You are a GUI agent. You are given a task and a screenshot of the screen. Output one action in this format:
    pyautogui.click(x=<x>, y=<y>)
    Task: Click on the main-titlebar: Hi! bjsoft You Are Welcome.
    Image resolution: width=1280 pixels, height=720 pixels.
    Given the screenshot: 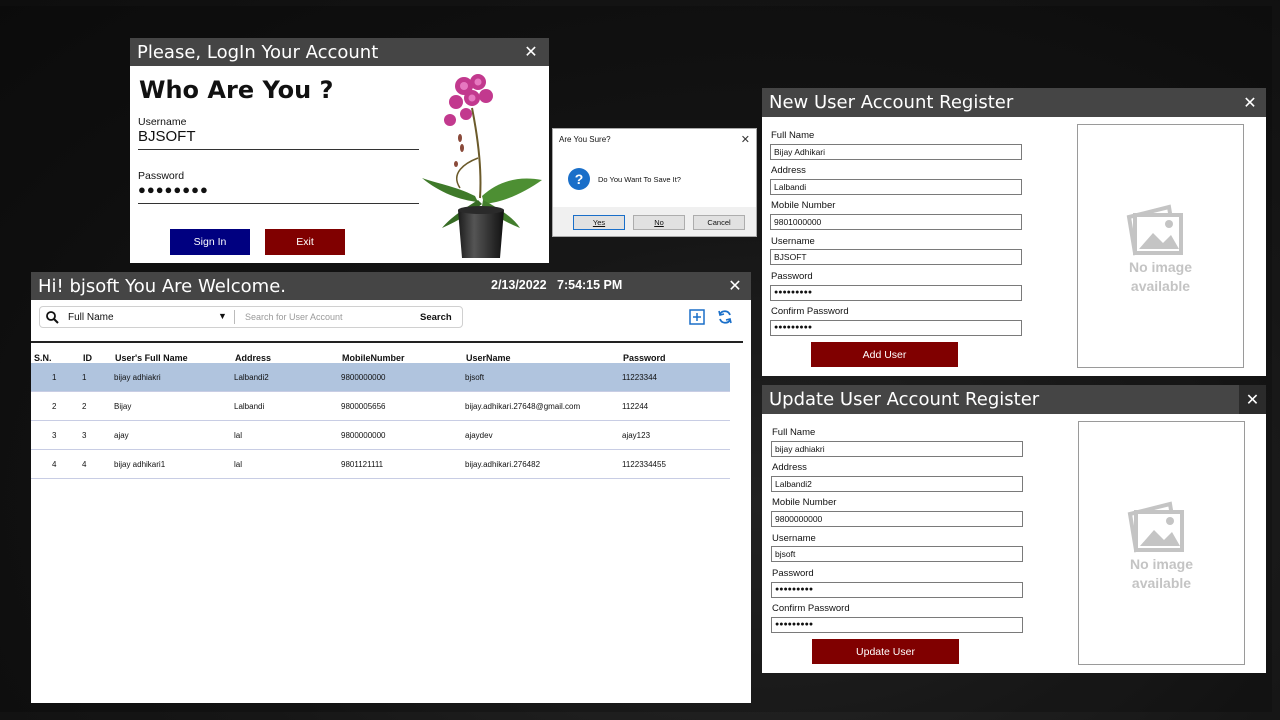 What is the action you would take?
    pyautogui.click(x=391, y=286)
    